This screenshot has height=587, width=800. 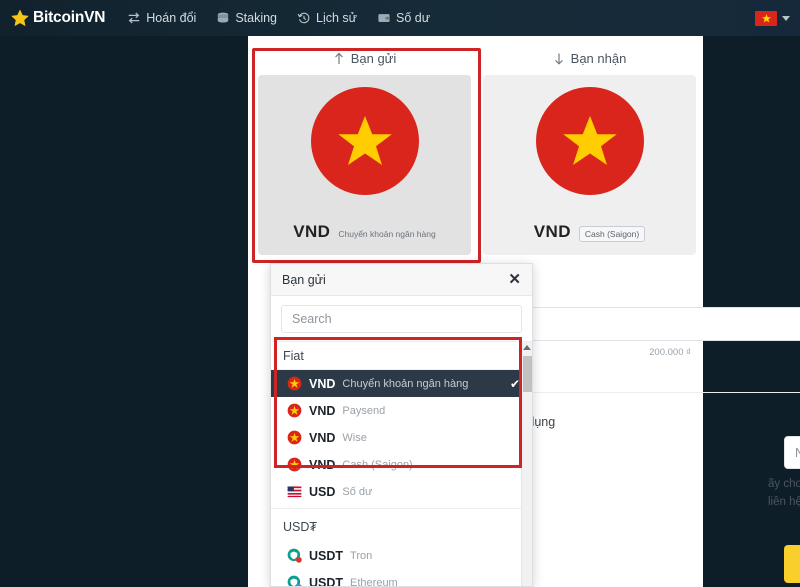 What do you see at coordinates (413, 18) in the screenshot?
I see `nav-item-balance-label: Số dư` at bounding box center [413, 18].